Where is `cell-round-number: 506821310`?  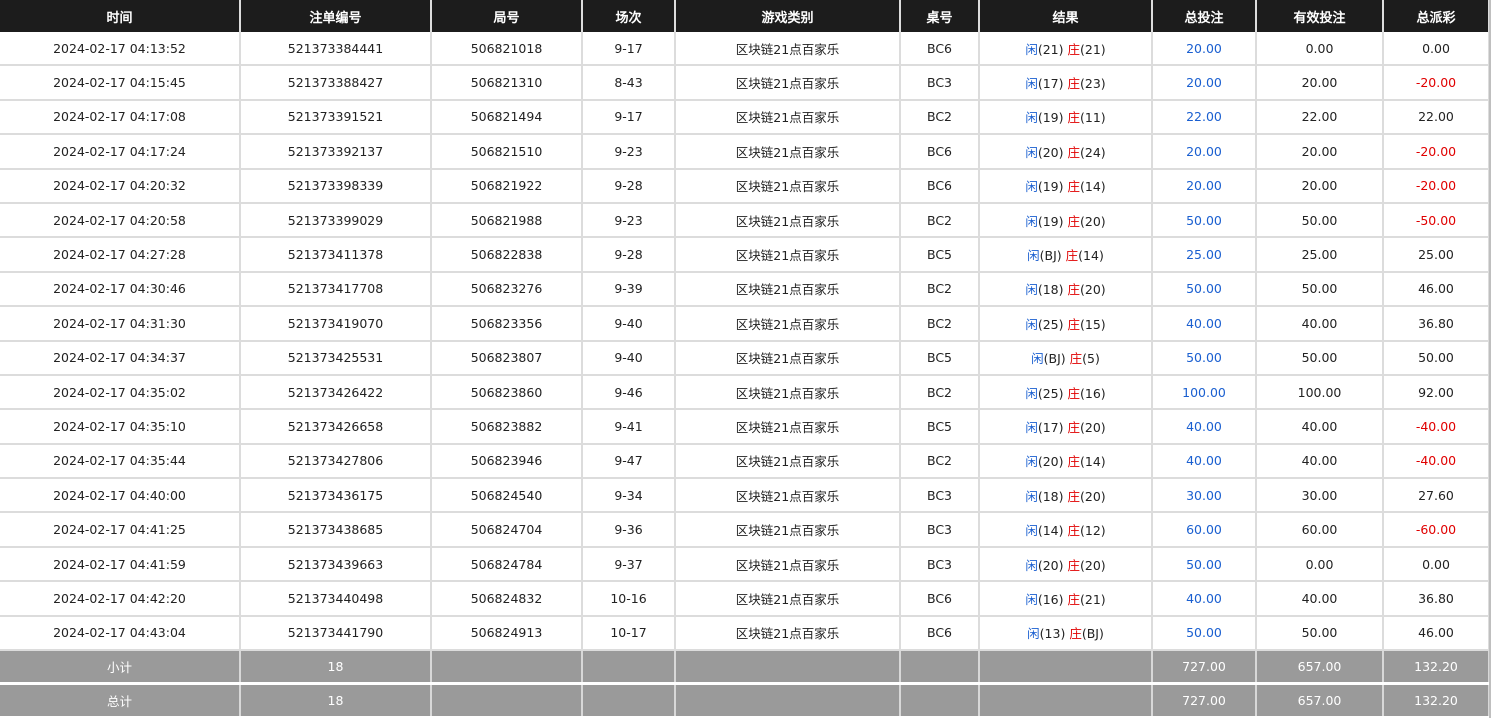 cell-round-number: 506821310 is located at coordinates (507, 83).